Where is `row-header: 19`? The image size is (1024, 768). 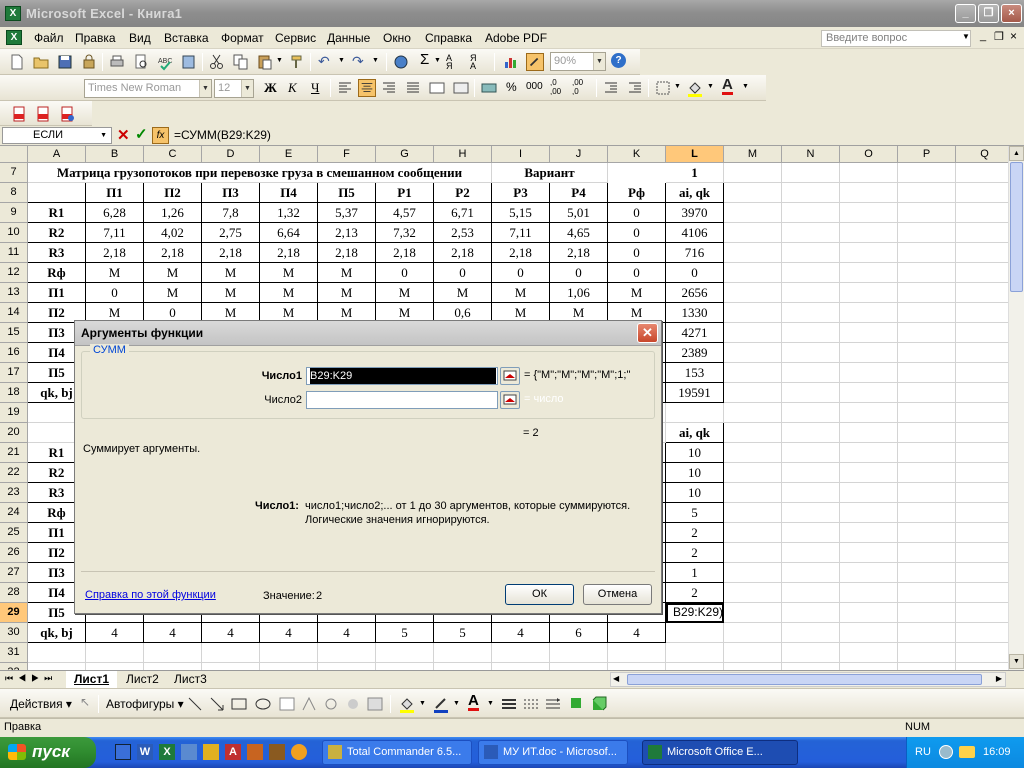
row-header: 19 is located at coordinates (14, 413).